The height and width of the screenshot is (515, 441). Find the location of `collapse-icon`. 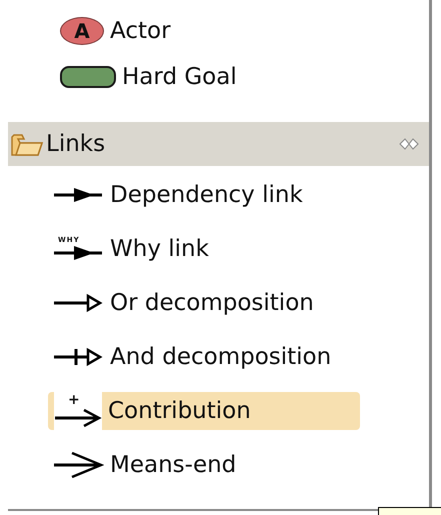

collapse-icon is located at coordinates (409, 144).